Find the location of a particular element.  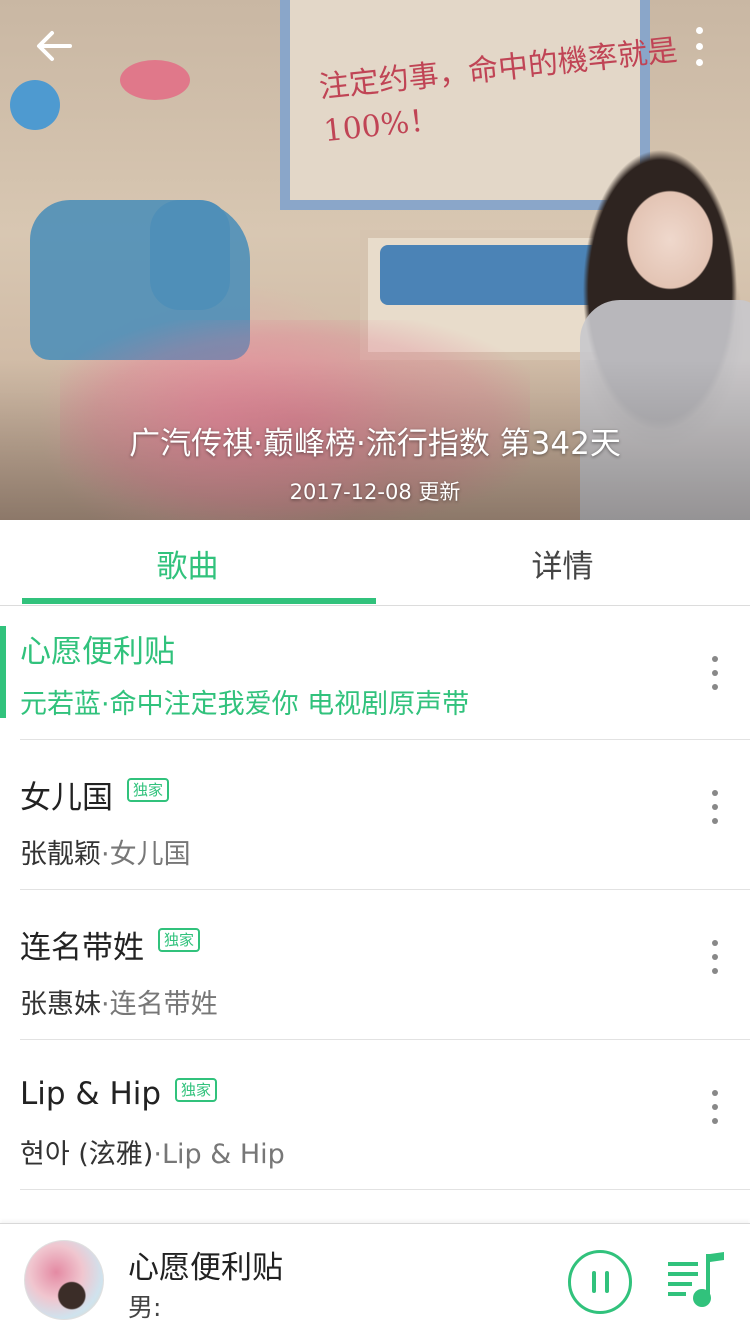

song-album: 连名带姓 is located at coordinates (163, 1004).